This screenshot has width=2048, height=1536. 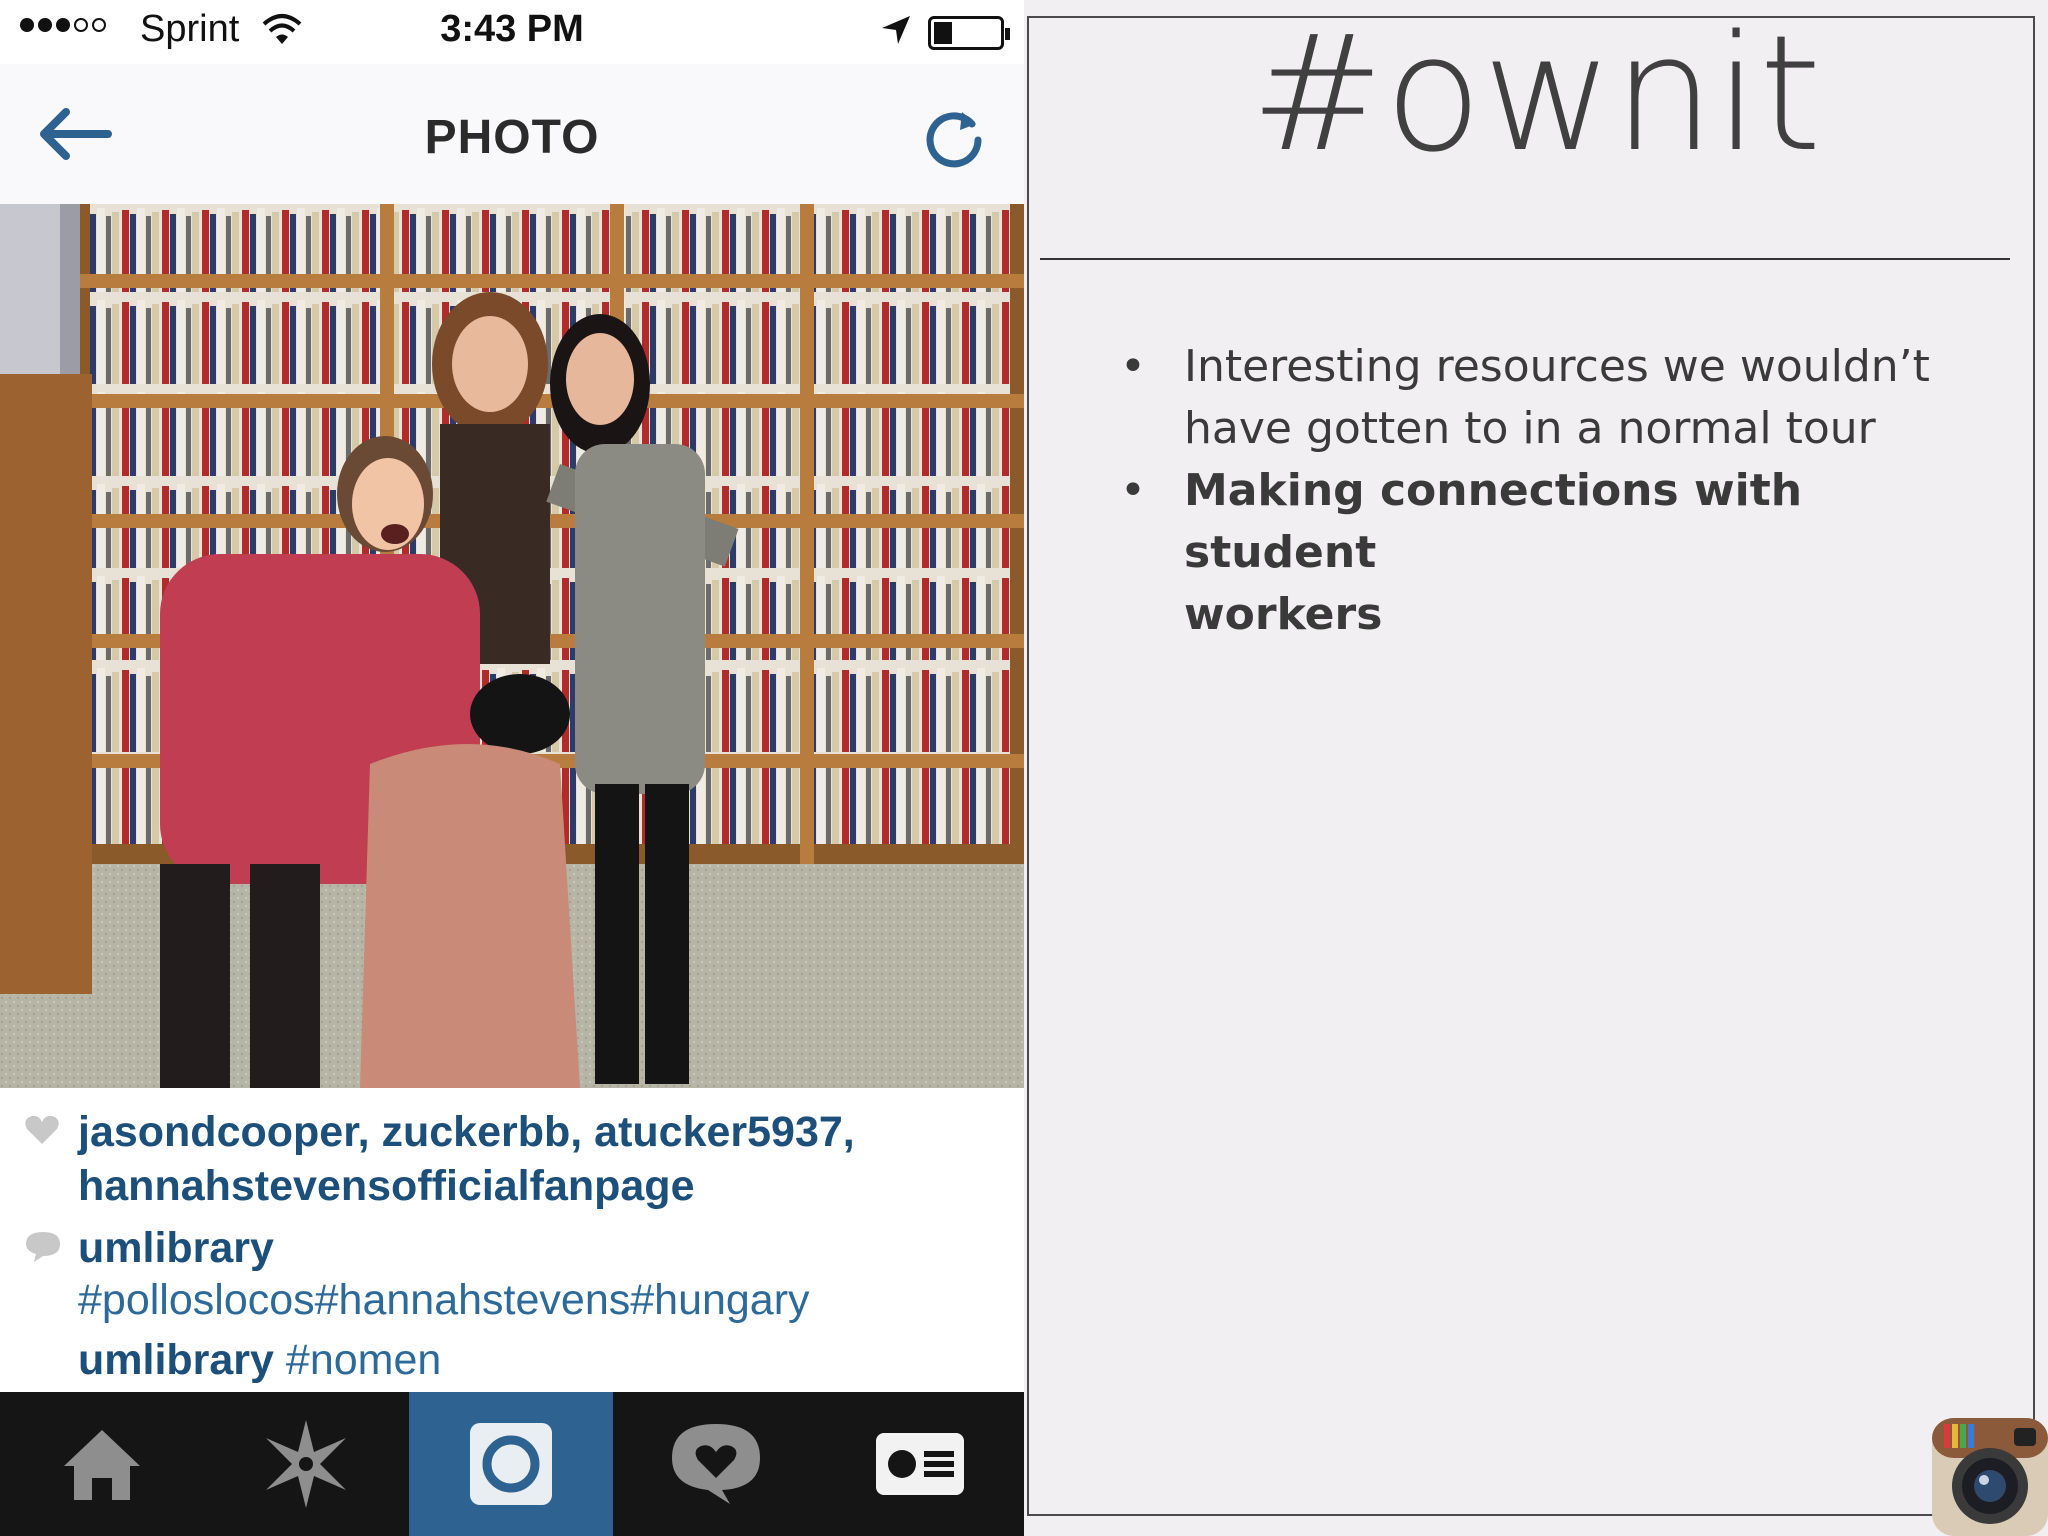 I want to click on hashtag-link: #nomen, so click(x=363, y=1360).